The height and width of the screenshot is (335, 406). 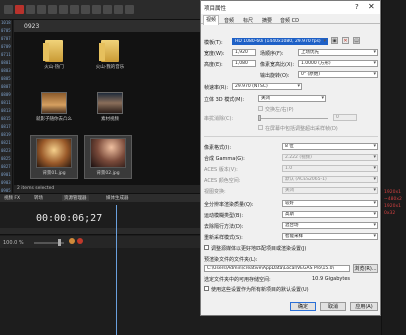 What do you see at coordinates (108, 157) in the screenshot?
I see `photo-item: 背景02.jpg` at bounding box center [108, 157].